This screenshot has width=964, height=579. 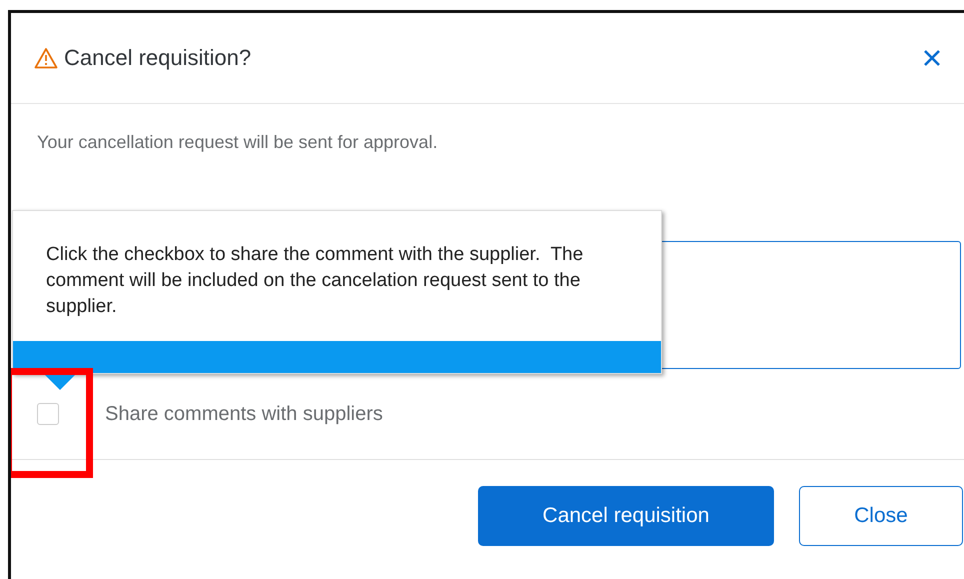 What do you see at coordinates (881, 516) in the screenshot?
I see `close-button: Close` at bounding box center [881, 516].